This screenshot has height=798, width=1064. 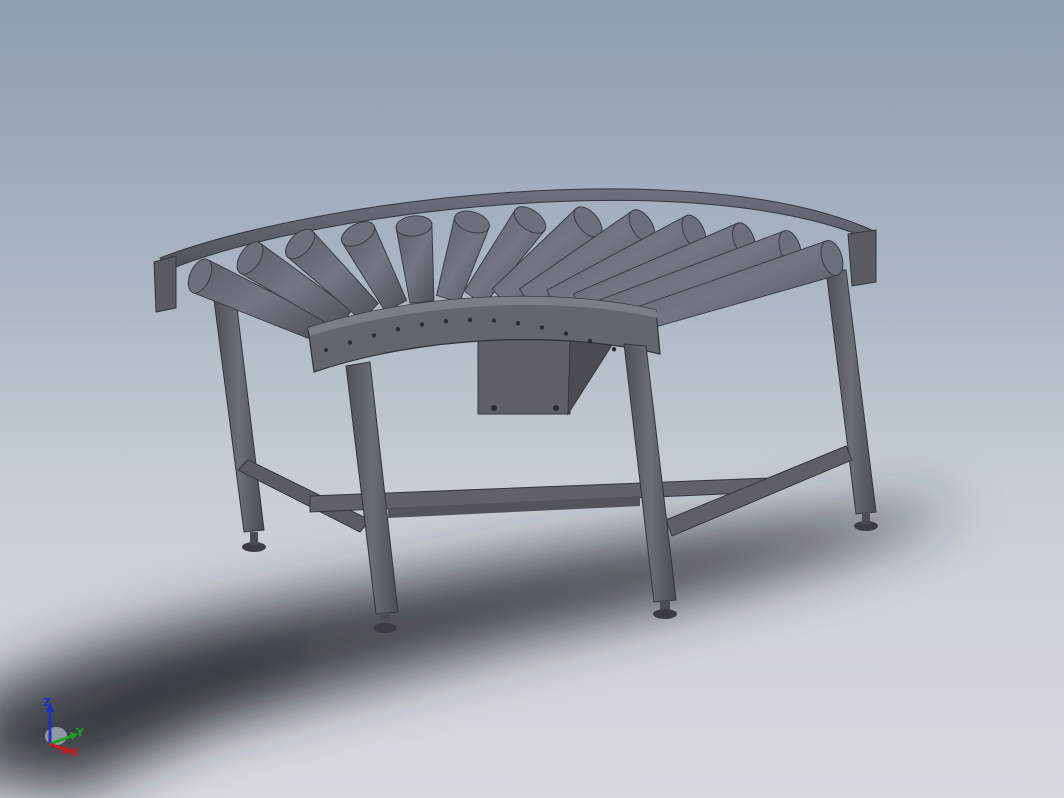 What do you see at coordinates (58, 747) in the screenshot?
I see `x-axis` at bounding box center [58, 747].